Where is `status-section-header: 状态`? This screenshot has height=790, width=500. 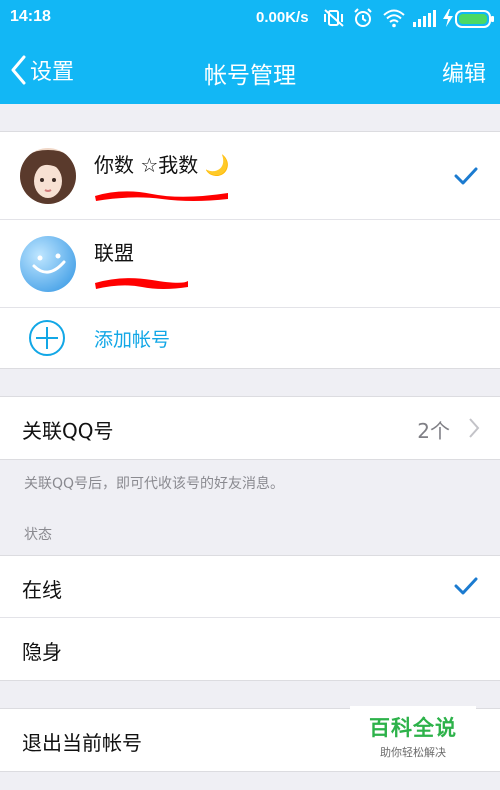
status-section-header: 状态 is located at coordinates (38, 535).